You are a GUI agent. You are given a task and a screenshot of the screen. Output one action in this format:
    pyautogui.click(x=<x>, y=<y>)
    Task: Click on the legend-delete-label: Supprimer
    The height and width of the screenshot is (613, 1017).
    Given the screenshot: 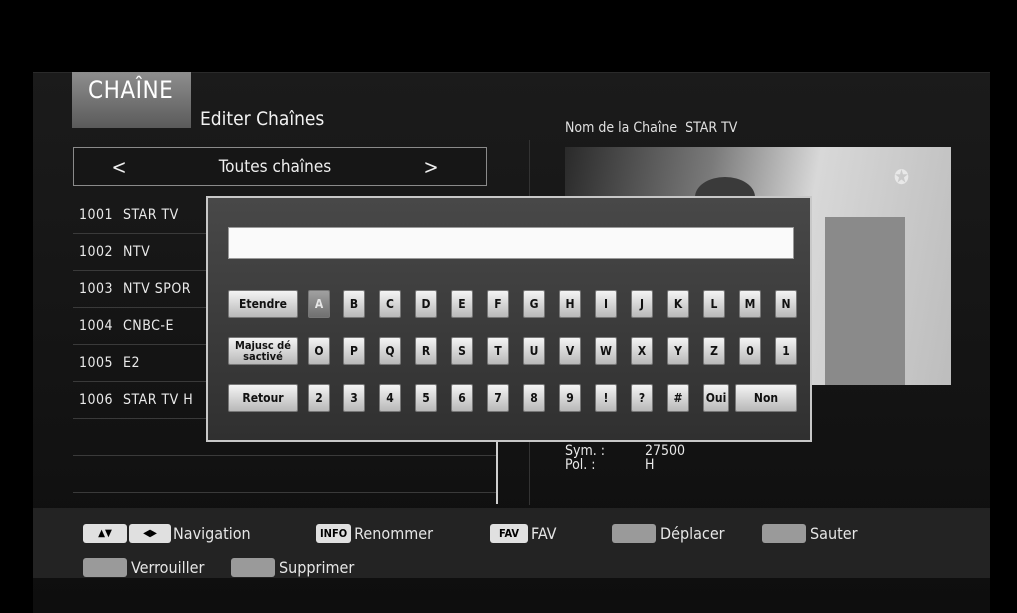 What is the action you would take?
    pyautogui.click(x=317, y=567)
    